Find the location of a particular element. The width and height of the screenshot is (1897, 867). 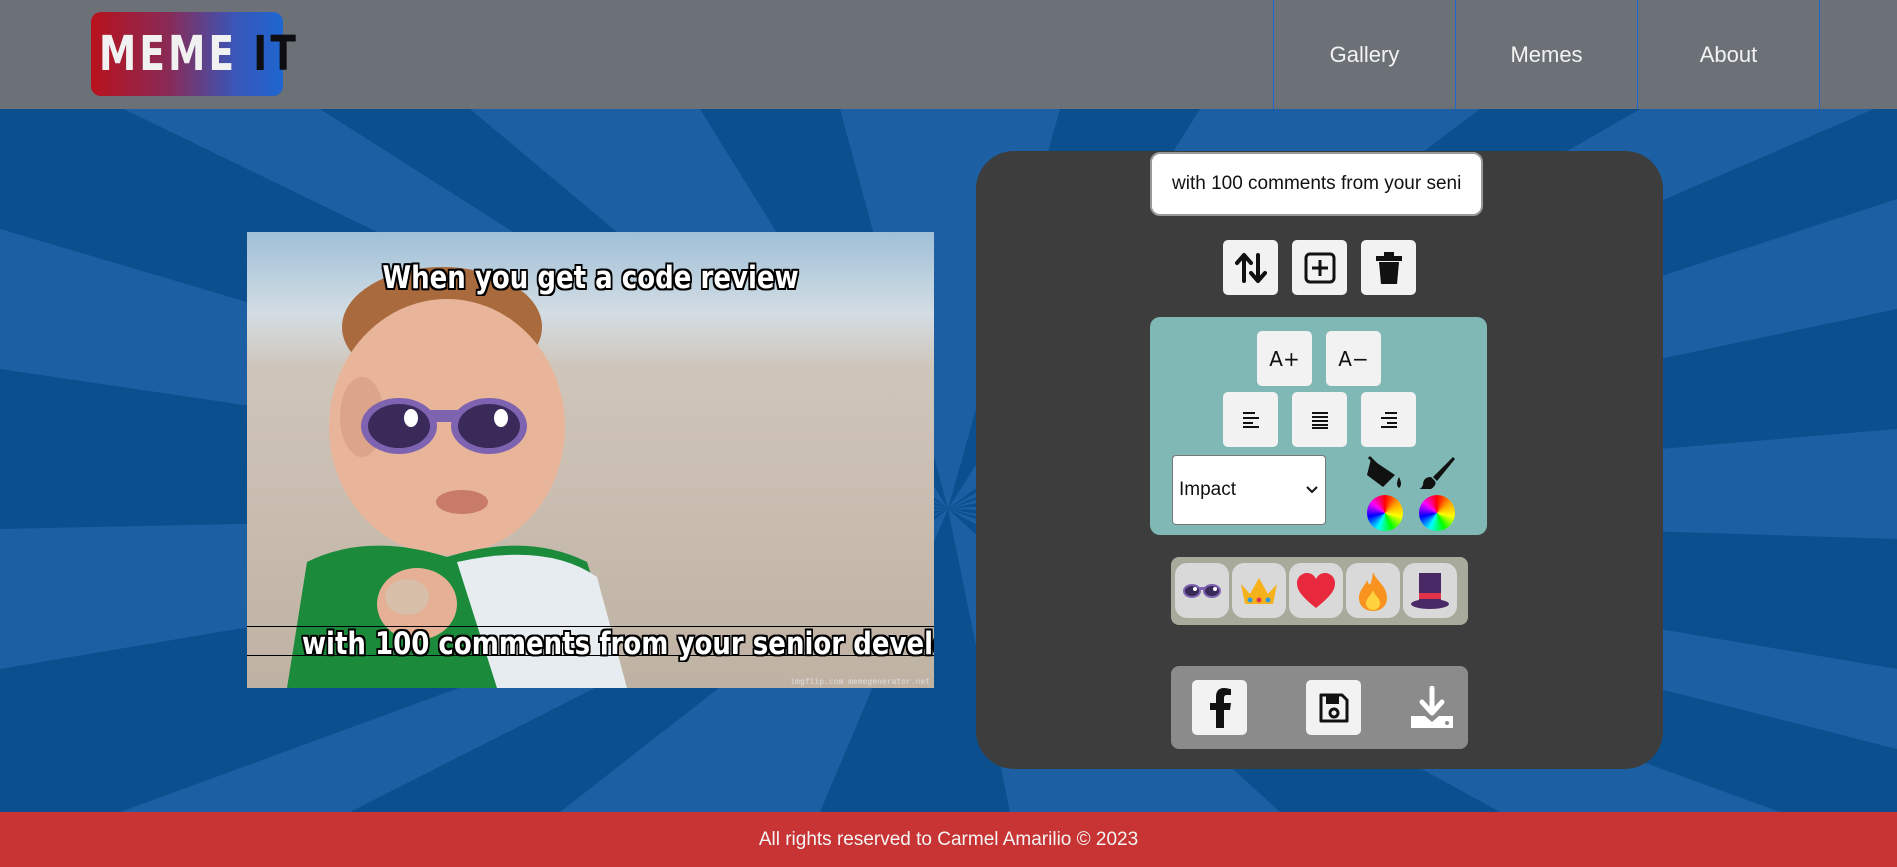

fill-color-picker is located at coordinates (1385, 495).